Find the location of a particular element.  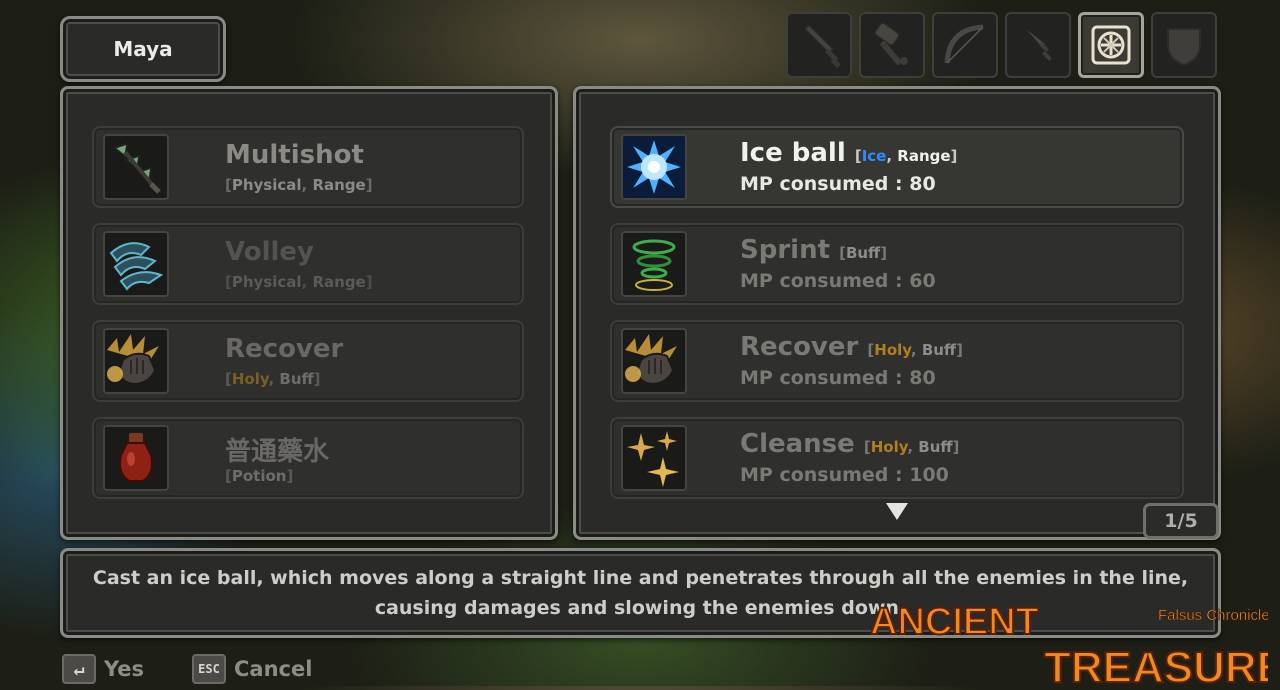

logo-line-2: TREASURE is located at coordinates (1156, 664).